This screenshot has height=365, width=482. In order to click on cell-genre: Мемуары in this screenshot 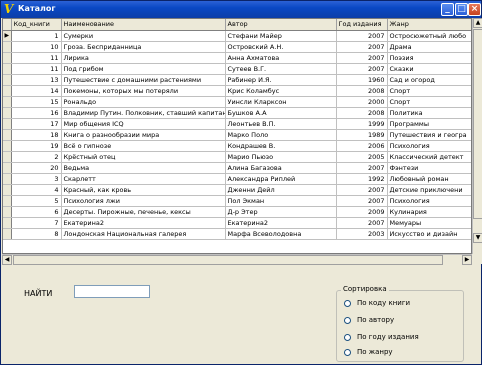, I will do `click(429, 223)`.